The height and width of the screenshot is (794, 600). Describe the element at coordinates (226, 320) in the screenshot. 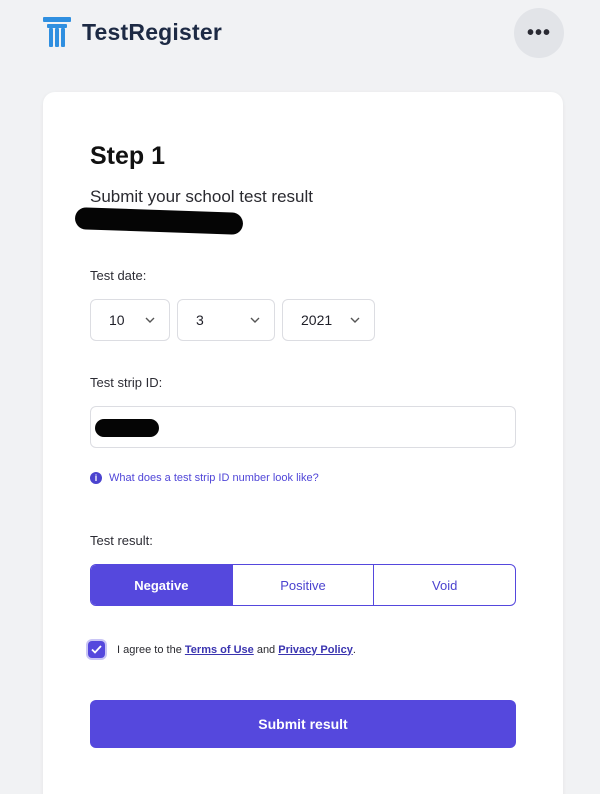

I see `month-select: 3` at that location.